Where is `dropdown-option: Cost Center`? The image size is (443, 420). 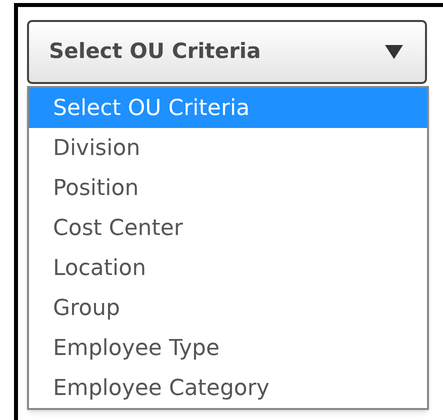
dropdown-option: Cost Center is located at coordinates (228, 228).